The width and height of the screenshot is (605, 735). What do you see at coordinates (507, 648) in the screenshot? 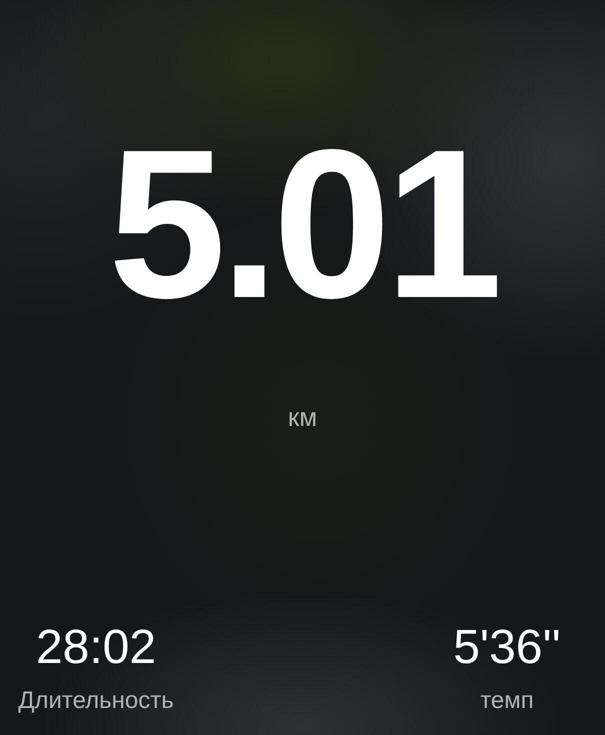
I see `stat-value: 5'36''` at bounding box center [507, 648].